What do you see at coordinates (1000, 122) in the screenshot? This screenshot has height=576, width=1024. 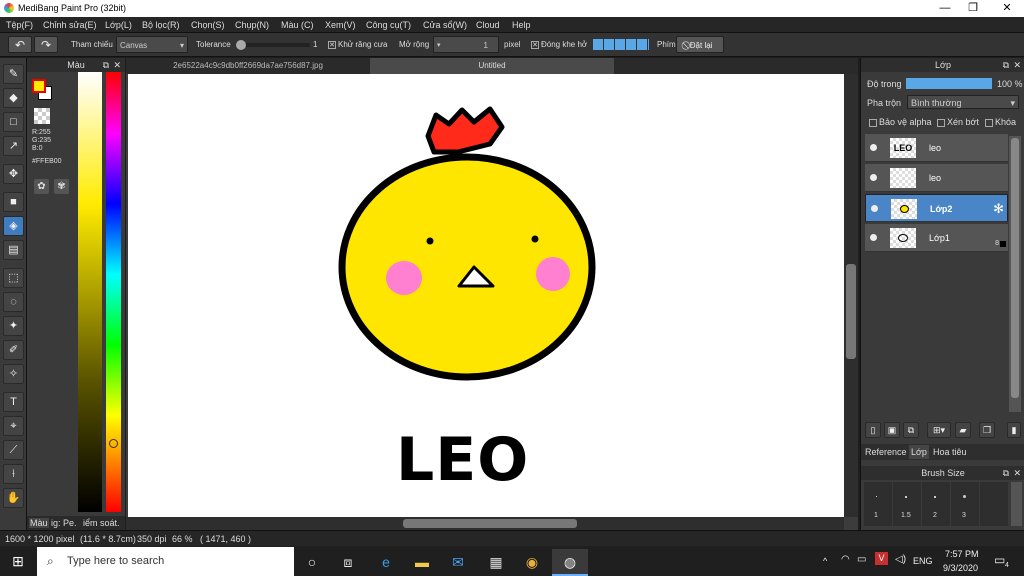 I see `lock-checkbox: Khóa` at bounding box center [1000, 122].